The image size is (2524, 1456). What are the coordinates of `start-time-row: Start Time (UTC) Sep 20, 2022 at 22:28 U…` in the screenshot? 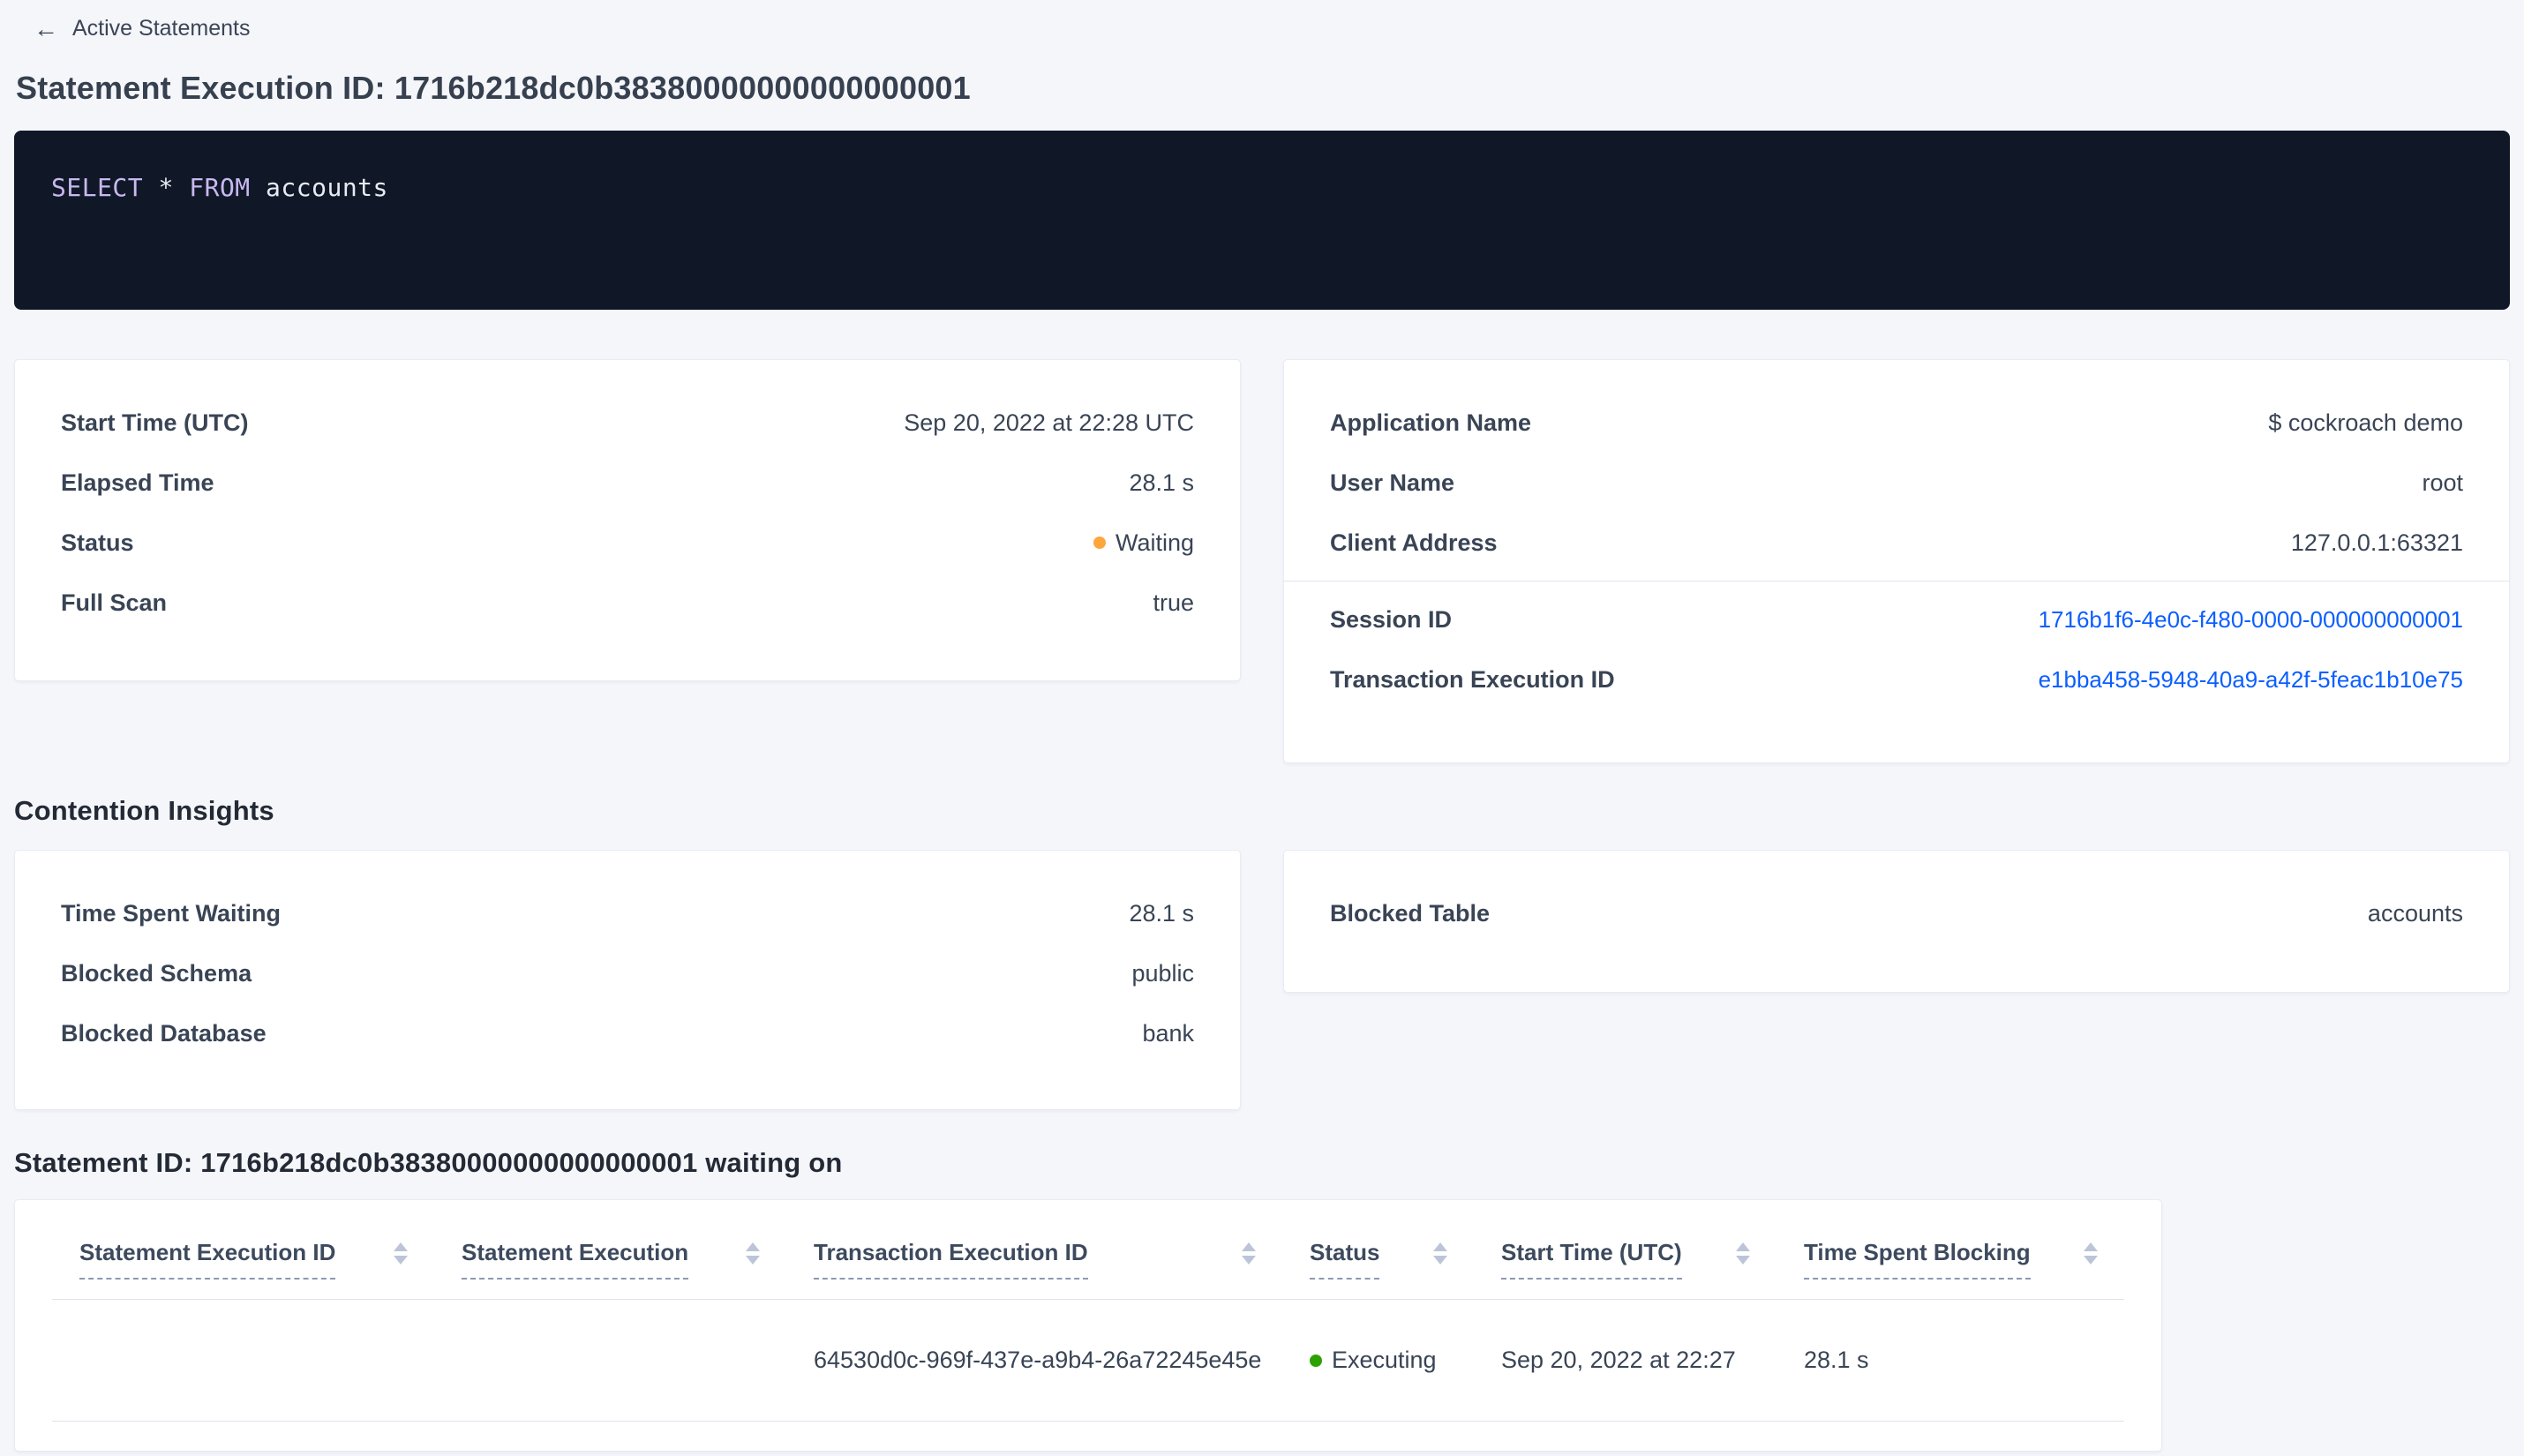 It's located at (627, 423).